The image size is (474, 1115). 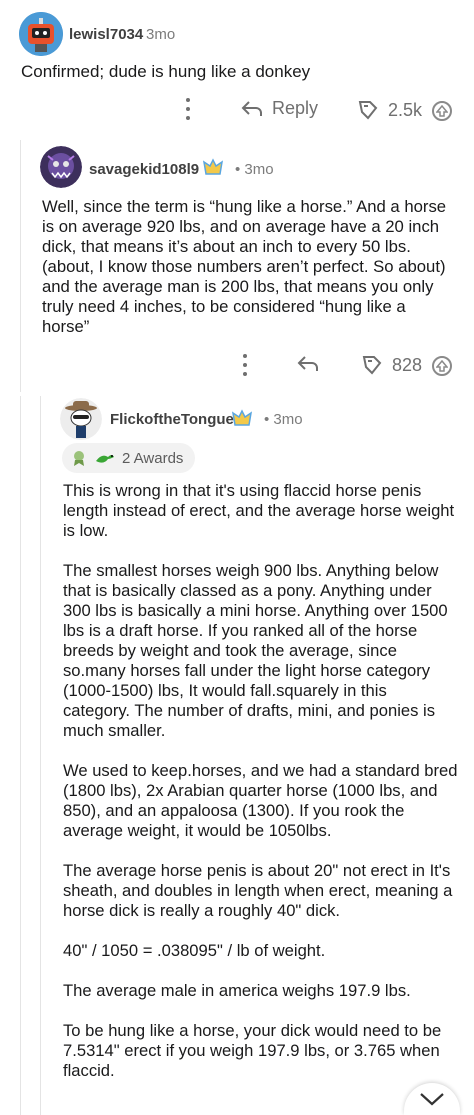 I want to click on awards-label: 2 Awards, so click(x=153, y=458).